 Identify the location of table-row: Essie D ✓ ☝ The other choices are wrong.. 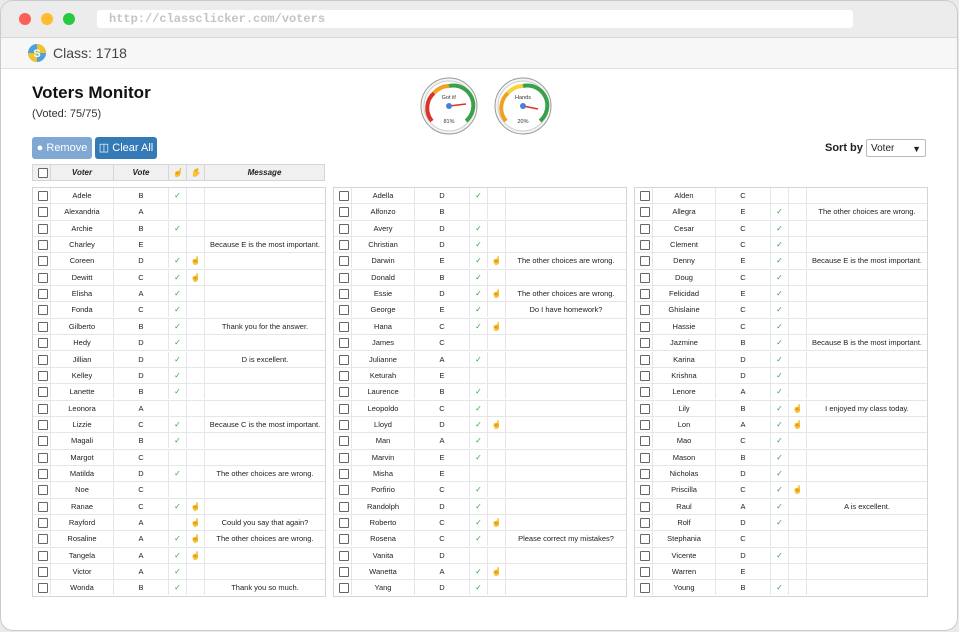
(480, 294).